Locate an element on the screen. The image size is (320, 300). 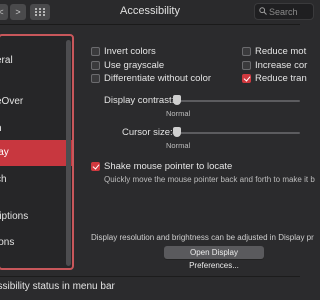
accessibility-status-option: essibility status in menu bar is located at coordinates (57, 288).